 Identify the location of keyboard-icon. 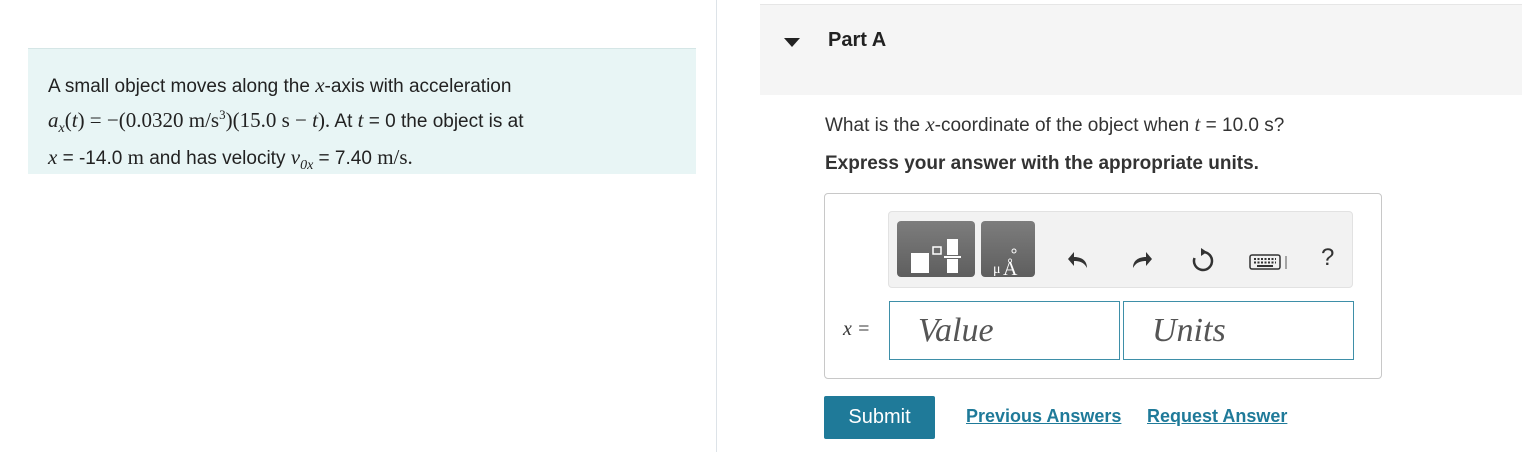
(1269, 262).